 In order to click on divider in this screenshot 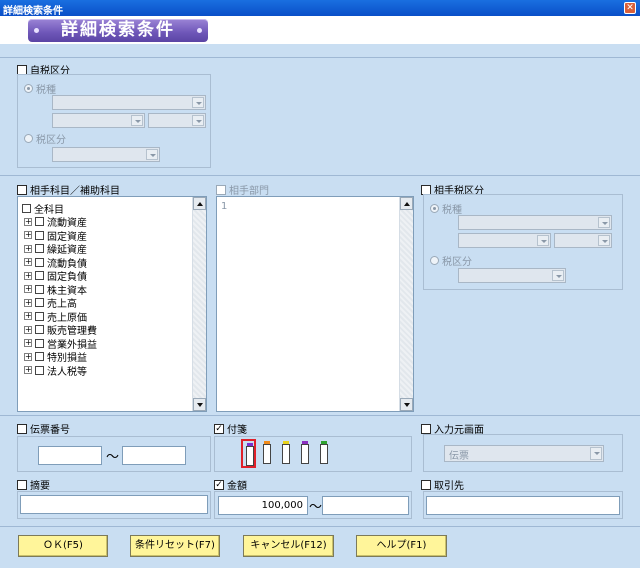, I will do `click(320, 175)`.